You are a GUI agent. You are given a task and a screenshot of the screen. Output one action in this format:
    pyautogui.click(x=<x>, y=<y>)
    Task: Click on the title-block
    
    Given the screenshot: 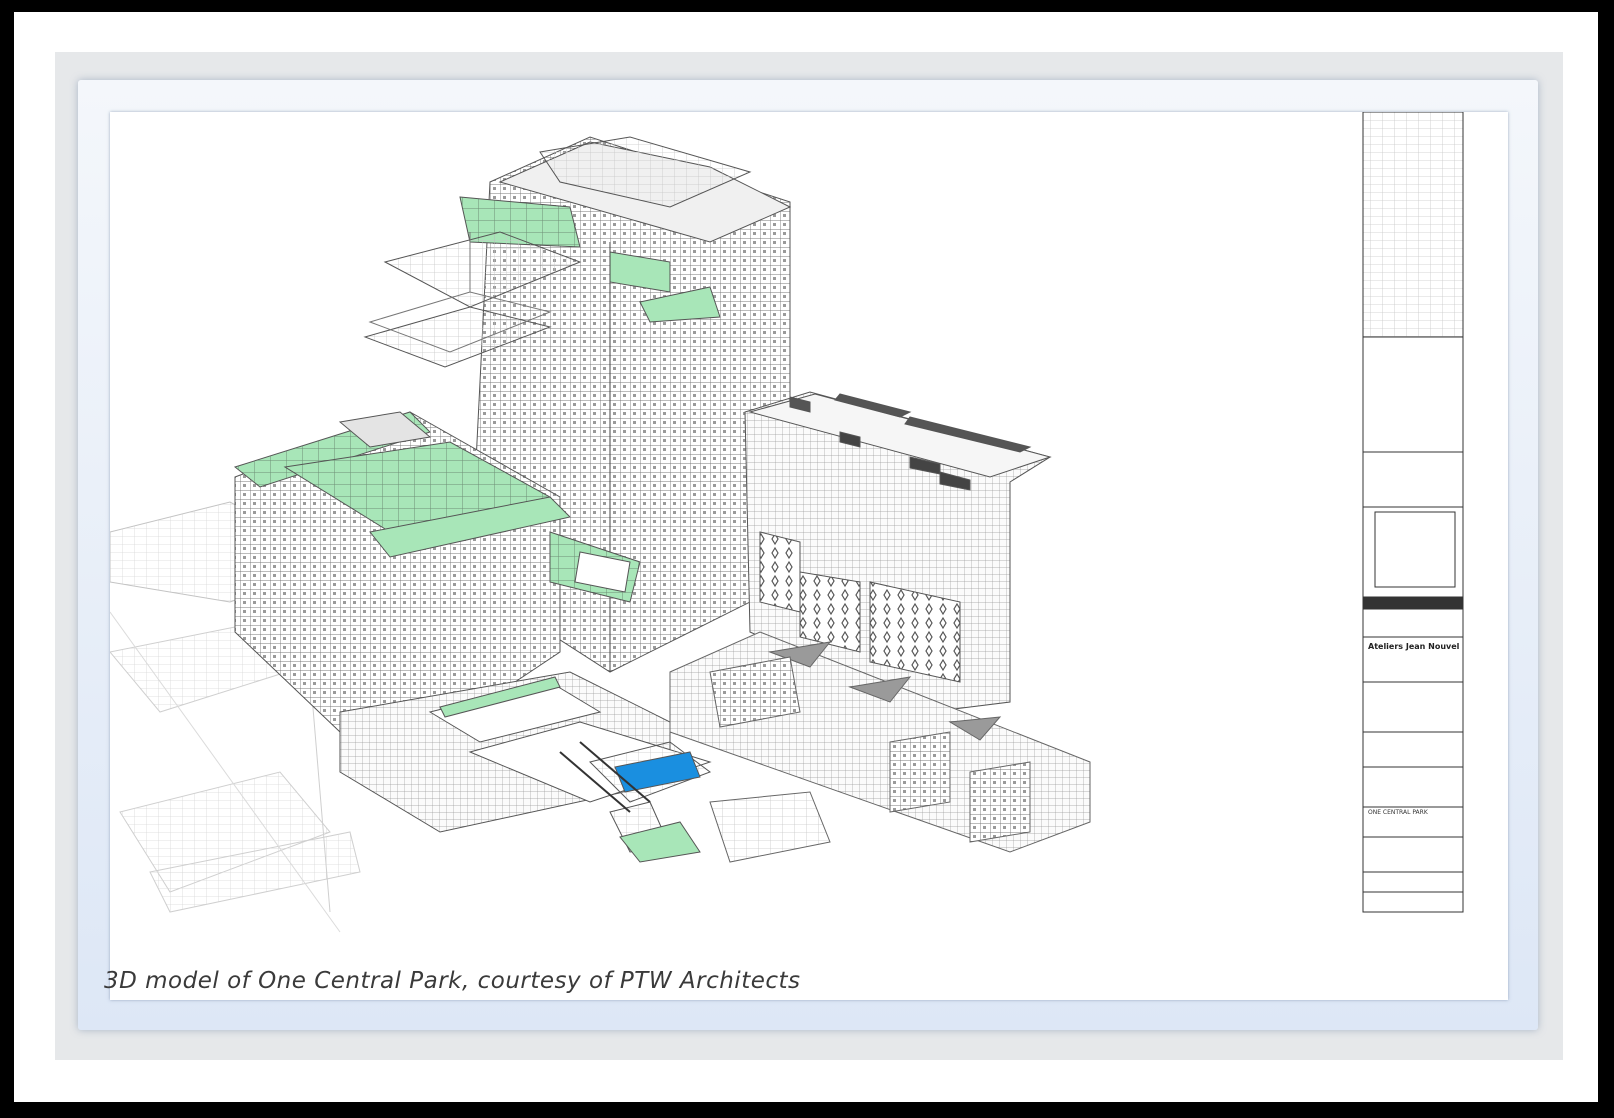 What is the action you would take?
    pyautogui.click(x=1413, y=512)
    